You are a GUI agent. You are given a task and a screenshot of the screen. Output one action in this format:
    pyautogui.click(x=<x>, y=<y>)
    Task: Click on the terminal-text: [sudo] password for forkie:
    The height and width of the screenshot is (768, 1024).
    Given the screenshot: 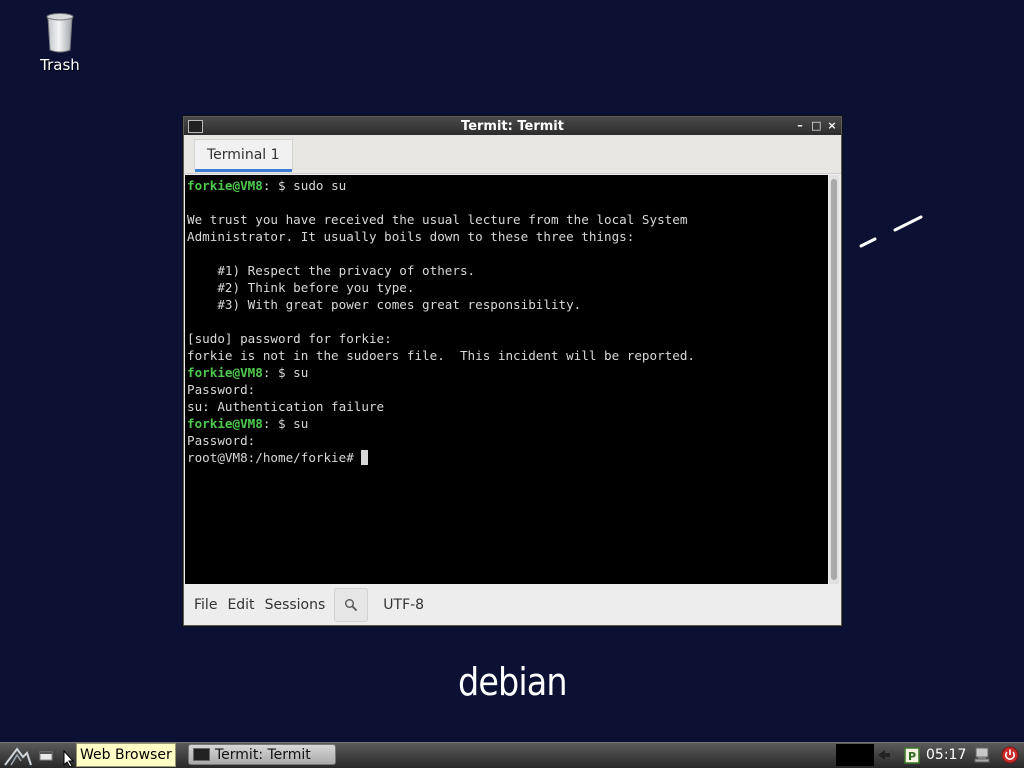 What is the action you would take?
    pyautogui.click(x=289, y=338)
    